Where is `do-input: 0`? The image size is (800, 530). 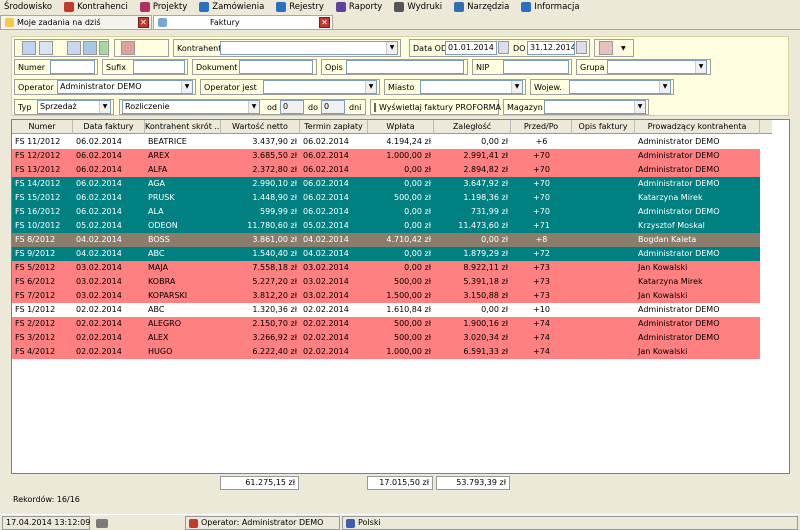
do-input: 0 is located at coordinates (333, 107).